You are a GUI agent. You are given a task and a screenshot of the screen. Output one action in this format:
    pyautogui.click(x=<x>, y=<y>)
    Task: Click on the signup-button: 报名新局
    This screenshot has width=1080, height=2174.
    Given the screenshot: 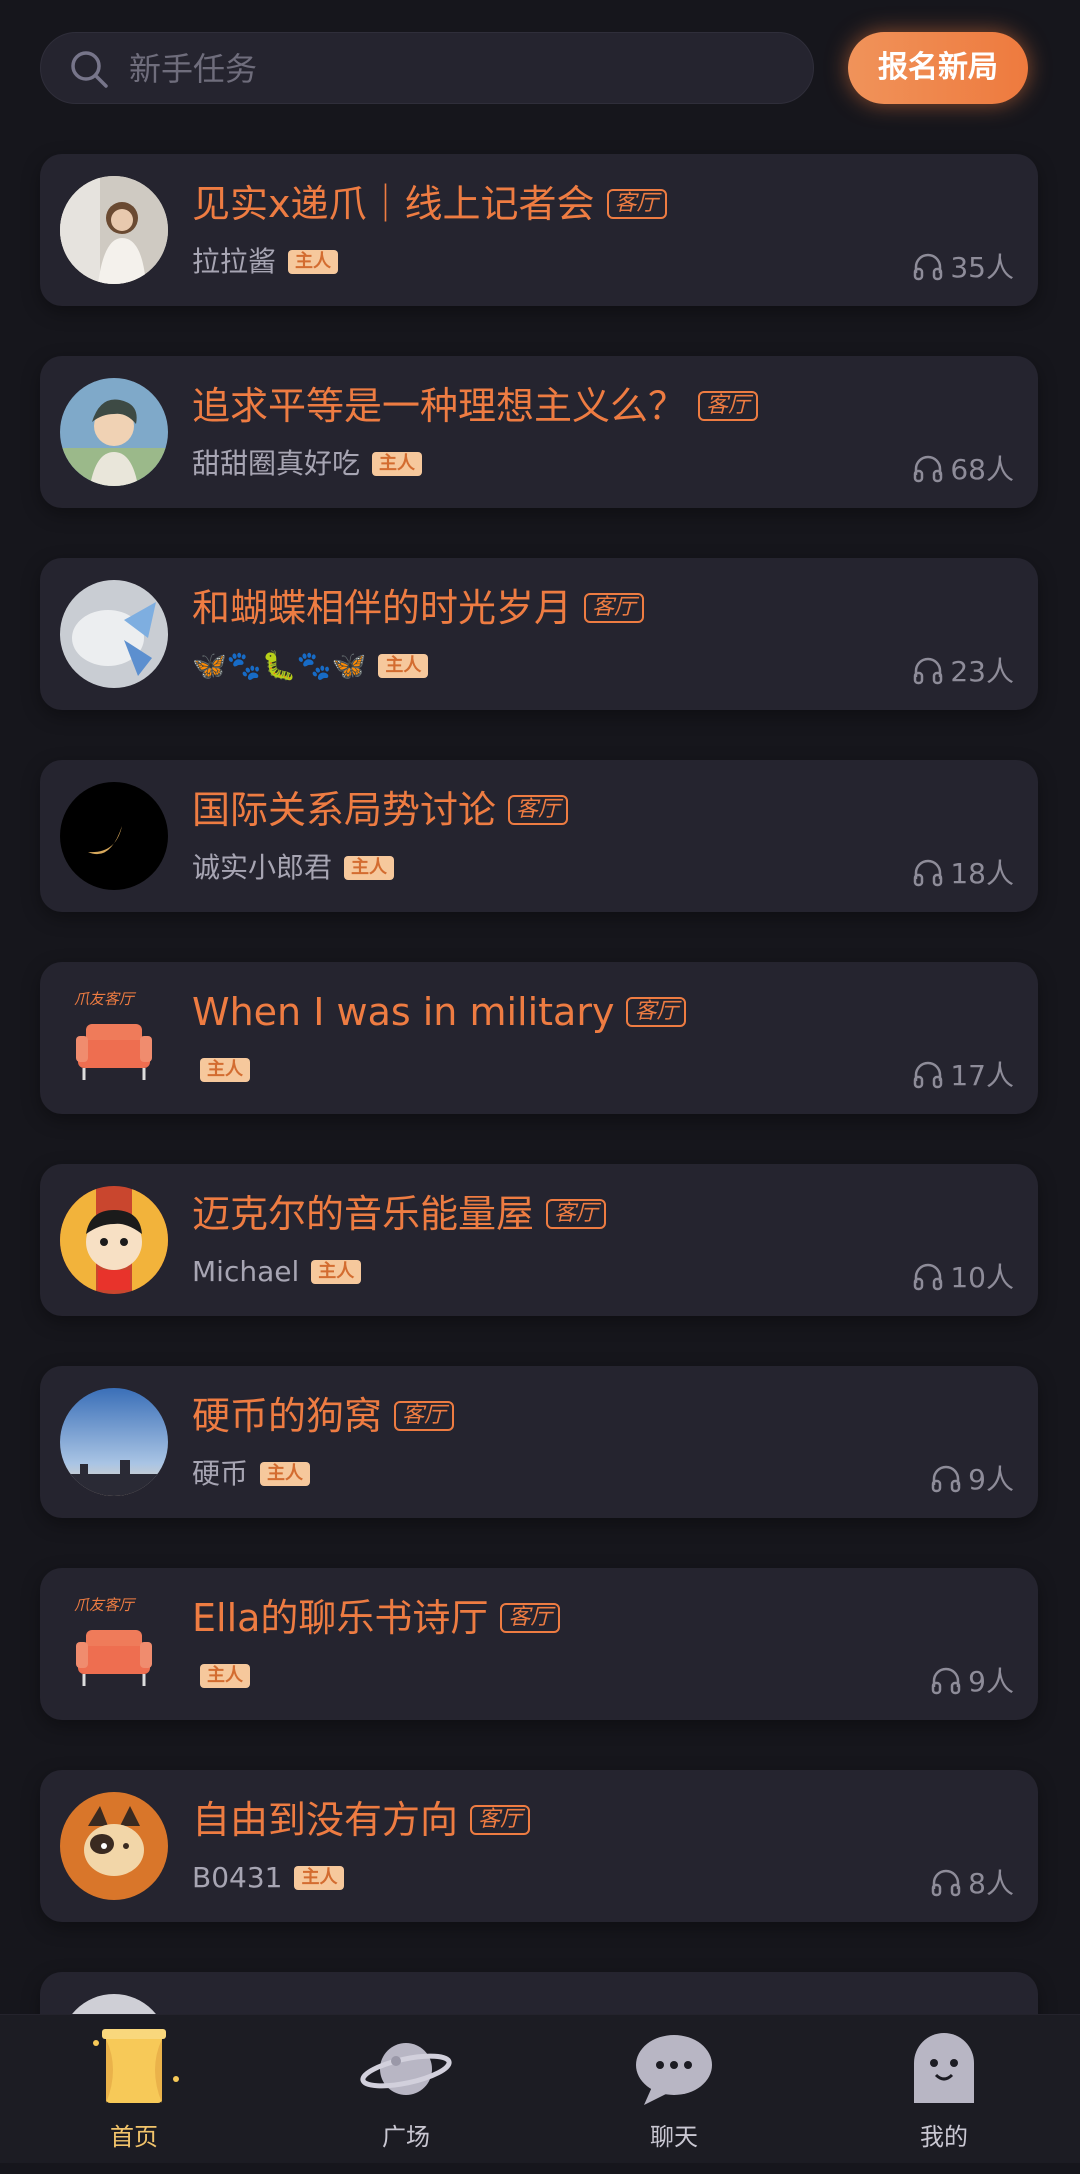 What is the action you would take?
    pyautogui.click(x=938, y=68)
    